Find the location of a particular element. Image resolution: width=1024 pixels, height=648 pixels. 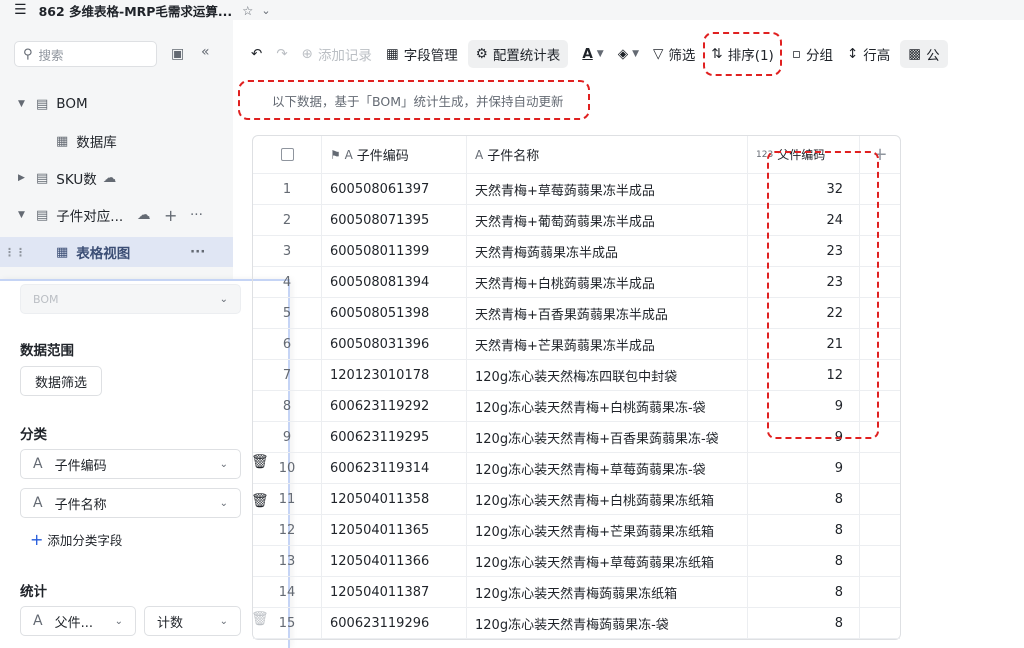

sidebar-item-sku: ▶ ▤ SKU数 ☁ is located at coordinates (116, 178).